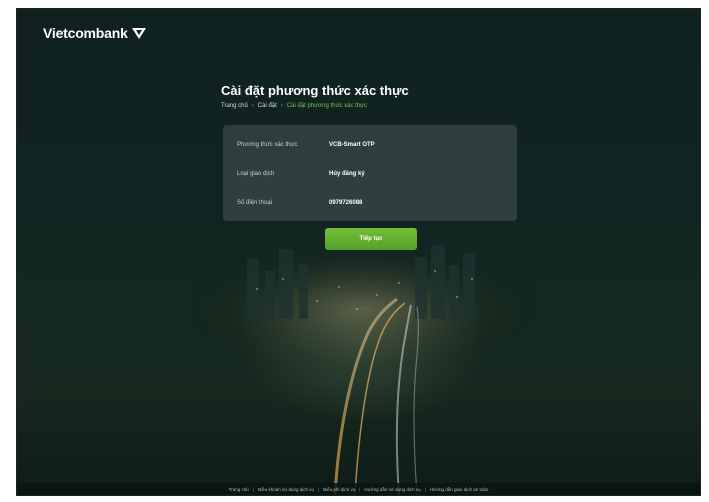 The height and width of the screenshot is (502, 709). What do you see at coordinates (459, 489) in the screenshot?
I see `footer-link-safety-guide: Hướng dẫn giao dịch an toàn` at bounding box center [459, 489].